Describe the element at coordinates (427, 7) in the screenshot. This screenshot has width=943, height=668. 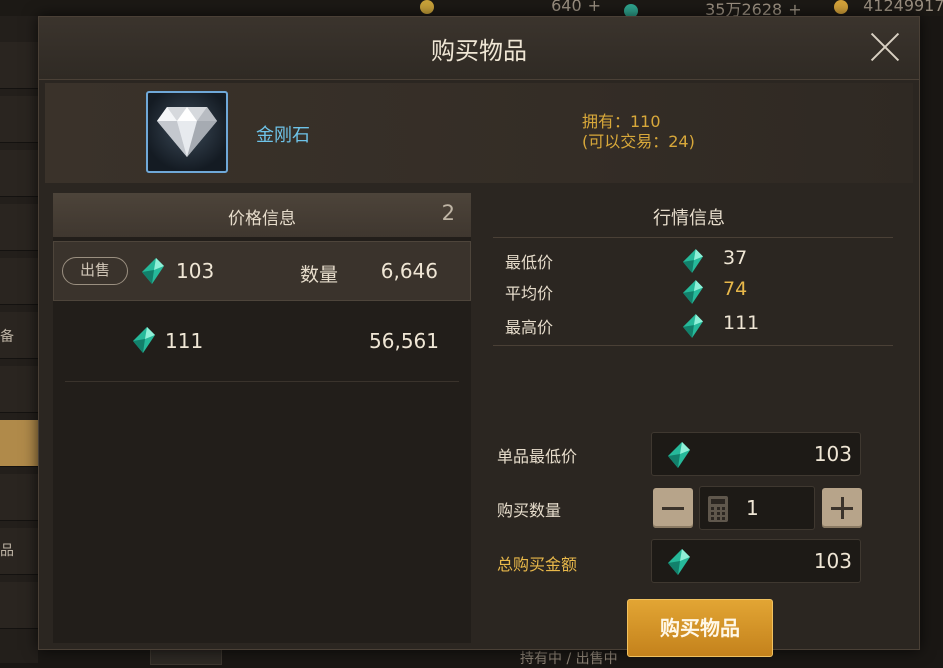
I see `moon-coin-icon` at that location.